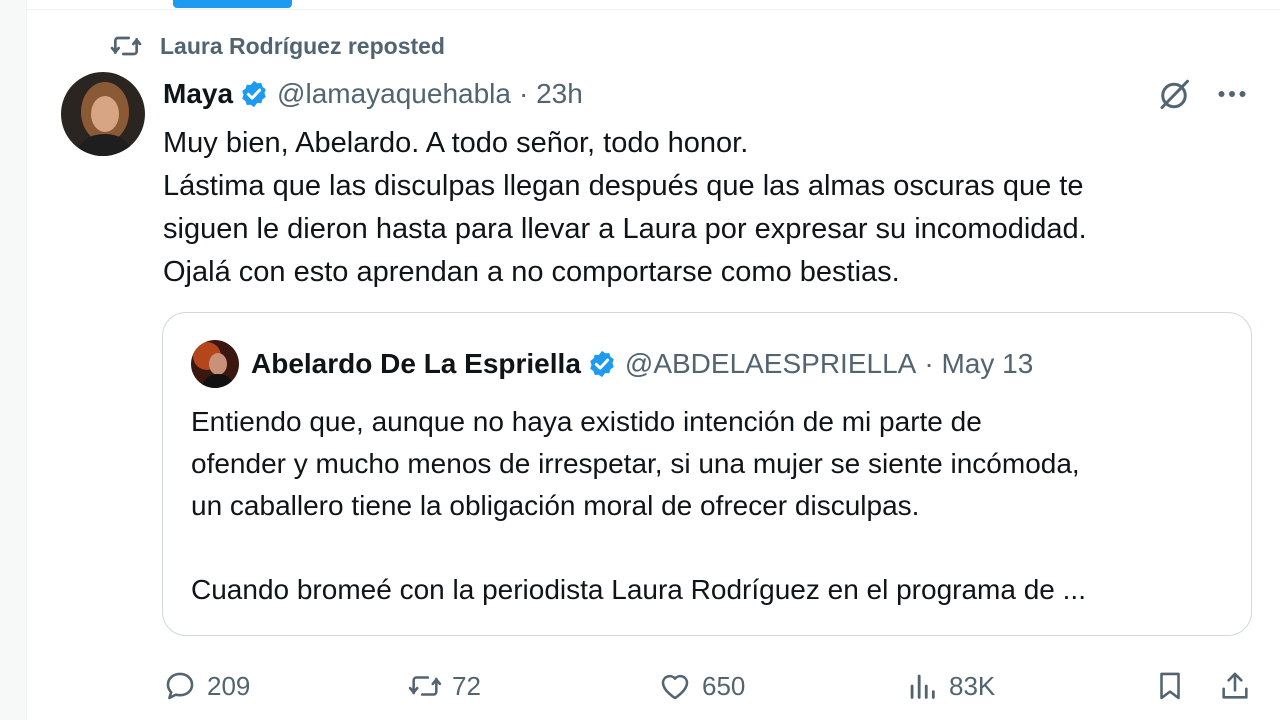  What do you see at coordinates (978, 364) in the screenshot?
I see `quote-time: · May 13` at bounding box center [978, 364].